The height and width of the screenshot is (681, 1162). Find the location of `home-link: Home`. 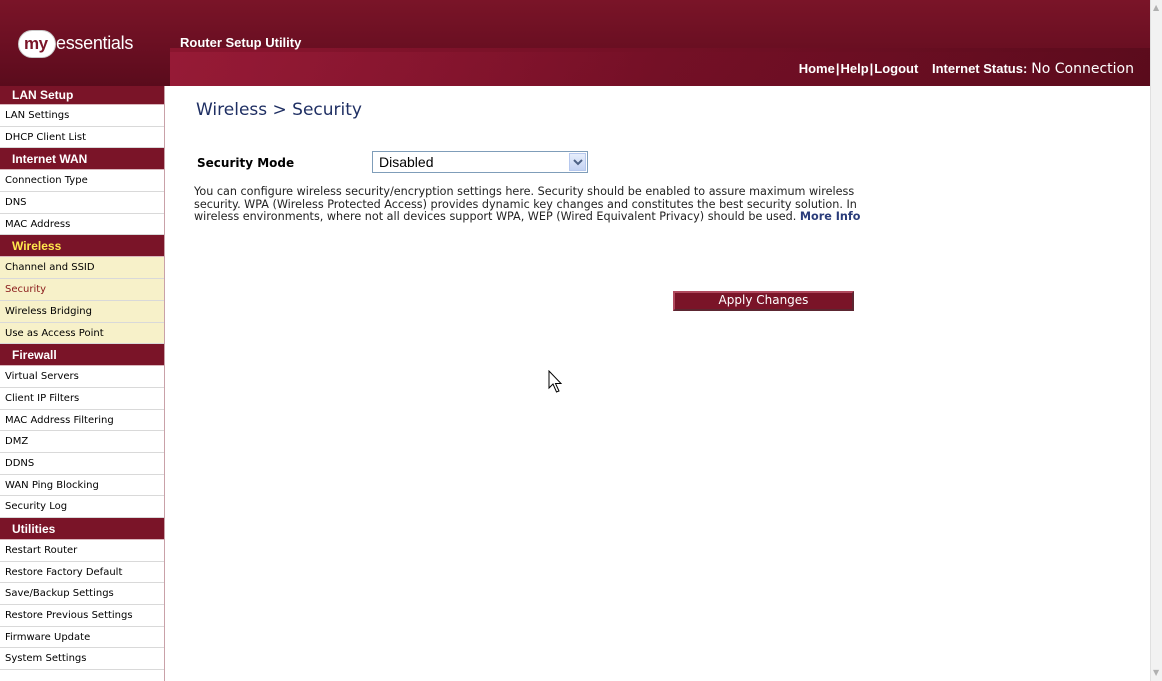

home-link: Home is located at coordinates (817, 68).